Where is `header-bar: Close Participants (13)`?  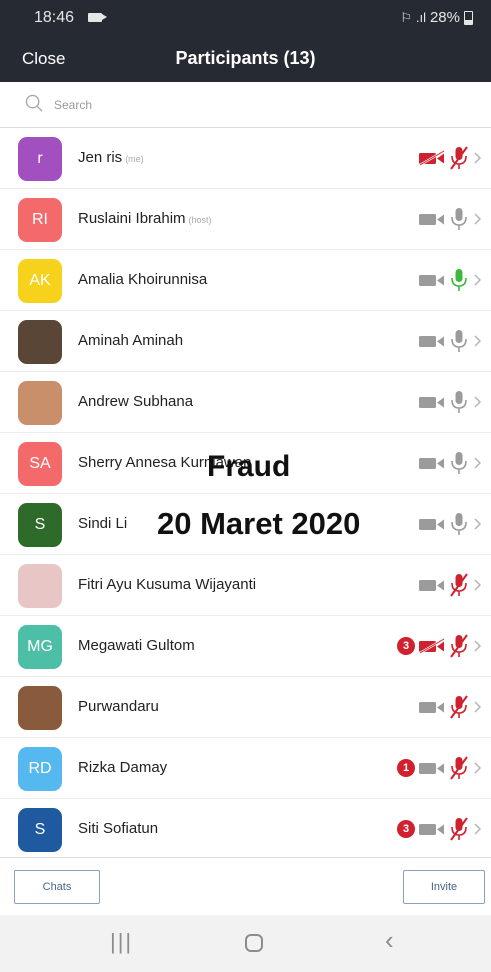 header-bar: Close Participants (13) is located at coordinates (245, 59).